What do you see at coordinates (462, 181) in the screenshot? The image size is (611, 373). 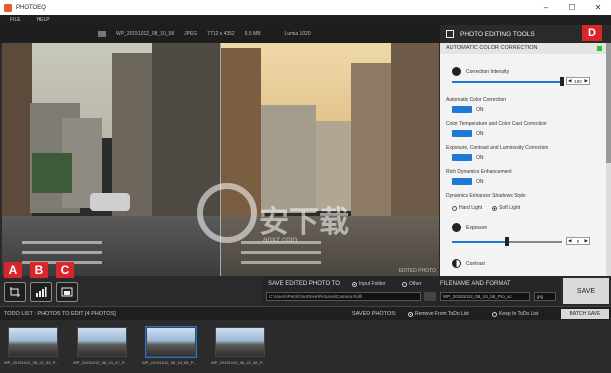 I see `rich-dynamics-toggle` at bounding box center [462, 181].